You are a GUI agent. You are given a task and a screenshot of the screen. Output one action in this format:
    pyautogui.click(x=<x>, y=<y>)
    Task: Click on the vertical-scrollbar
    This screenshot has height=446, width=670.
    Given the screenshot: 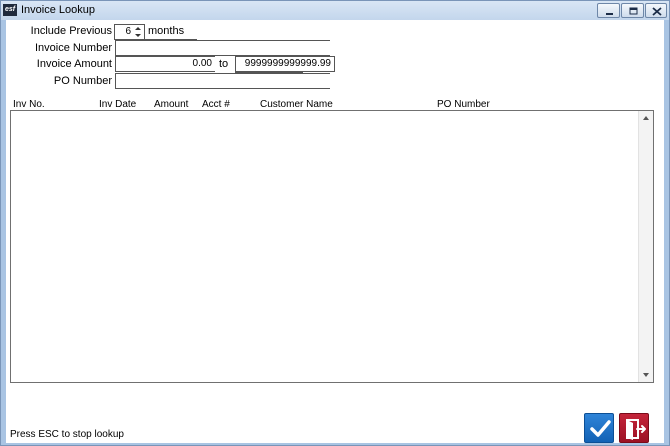 What is the action you would take?
    pyautogui.click(x=645, y=246)
    